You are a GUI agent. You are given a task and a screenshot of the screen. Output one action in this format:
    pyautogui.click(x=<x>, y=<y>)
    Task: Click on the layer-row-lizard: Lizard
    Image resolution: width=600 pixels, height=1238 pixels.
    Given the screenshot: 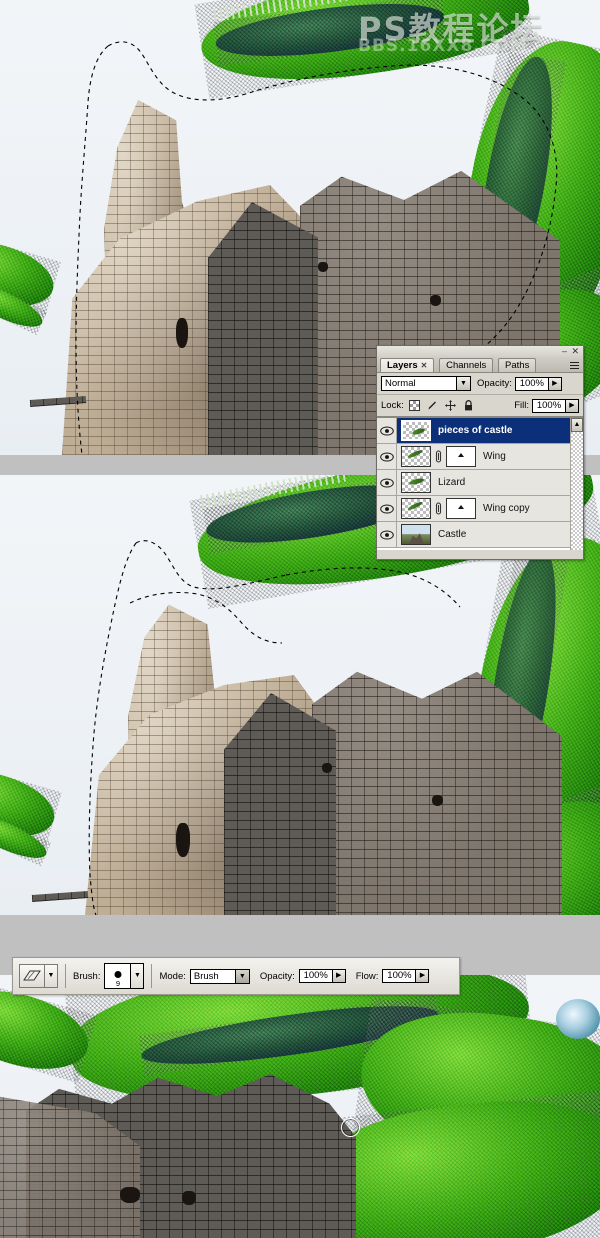 What is the action you would take?
    pyautogui.click(x=480, y=483)
    